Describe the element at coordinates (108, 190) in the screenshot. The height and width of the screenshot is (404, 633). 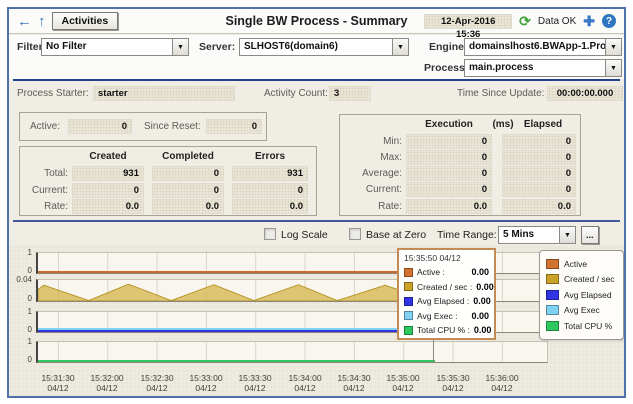
I see `current-created: 0` at that location.